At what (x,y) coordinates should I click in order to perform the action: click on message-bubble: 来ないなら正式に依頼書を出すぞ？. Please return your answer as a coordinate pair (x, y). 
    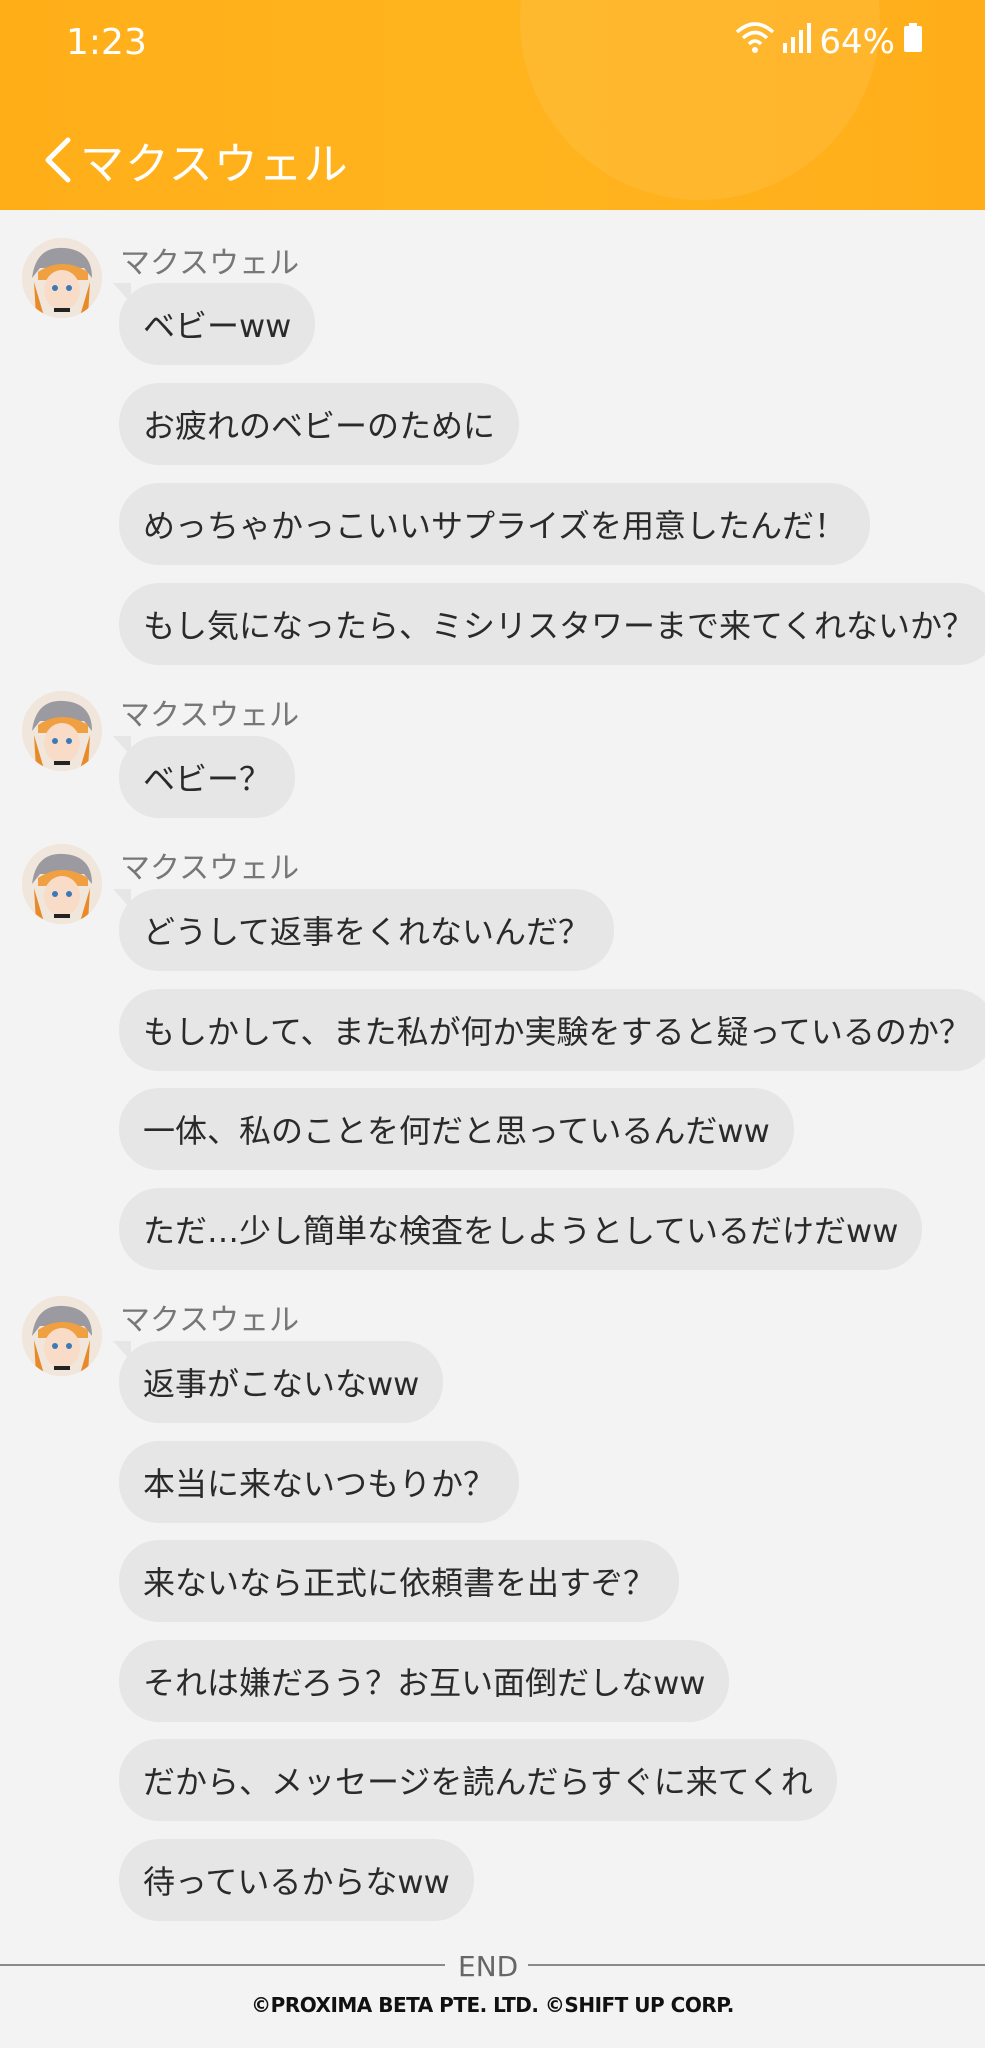
    Looking at the image, I should click on (399, 1581).